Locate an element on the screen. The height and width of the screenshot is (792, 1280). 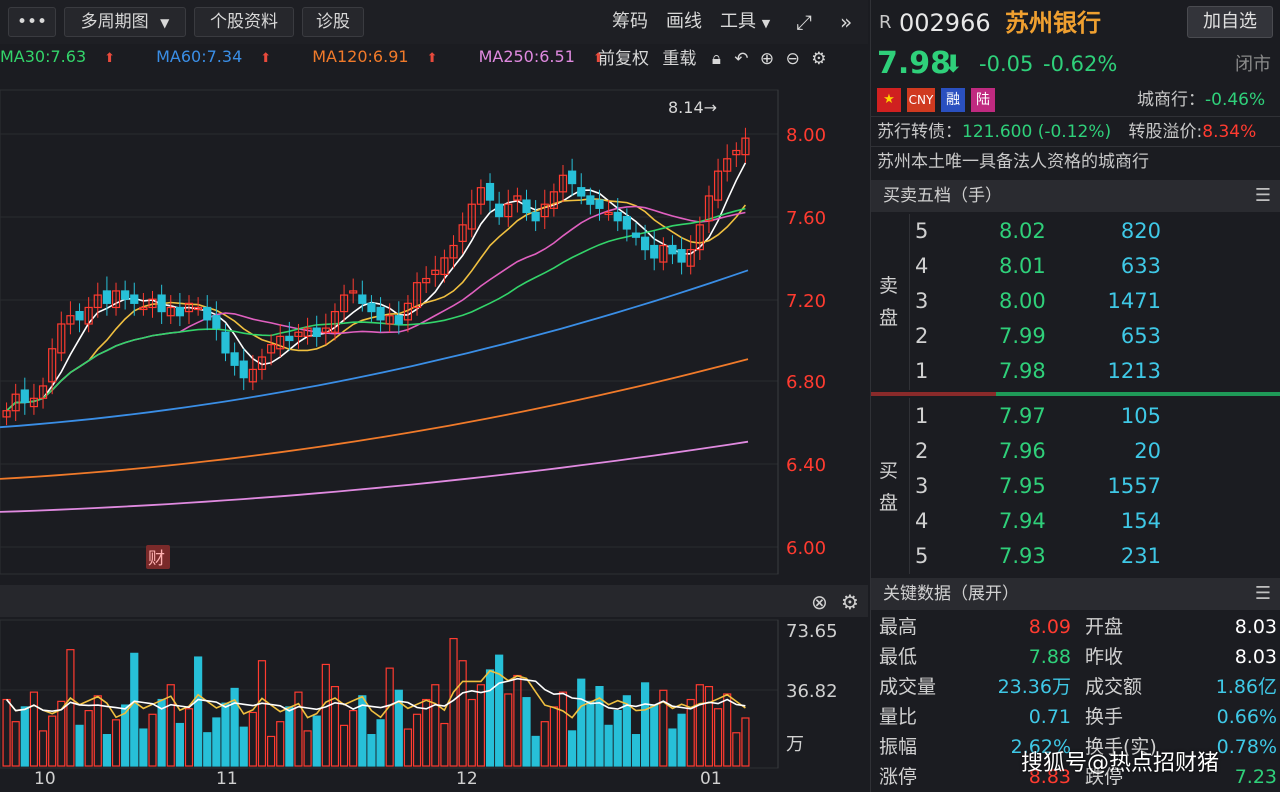
key-data-value: 0.66% is located at coordinates (1246, 717).